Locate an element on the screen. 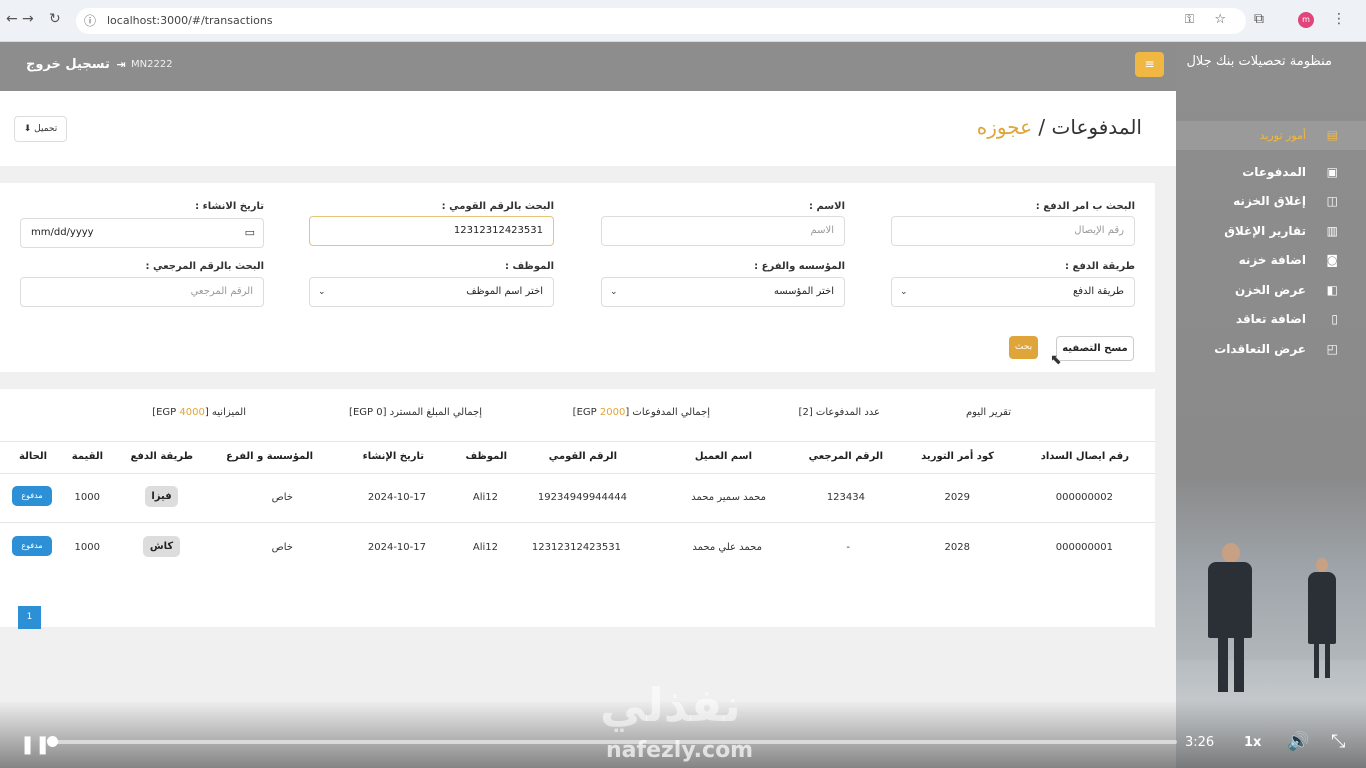  reference-label: البحث بالرقم المرجعي : is located at coordinates (204, 266).